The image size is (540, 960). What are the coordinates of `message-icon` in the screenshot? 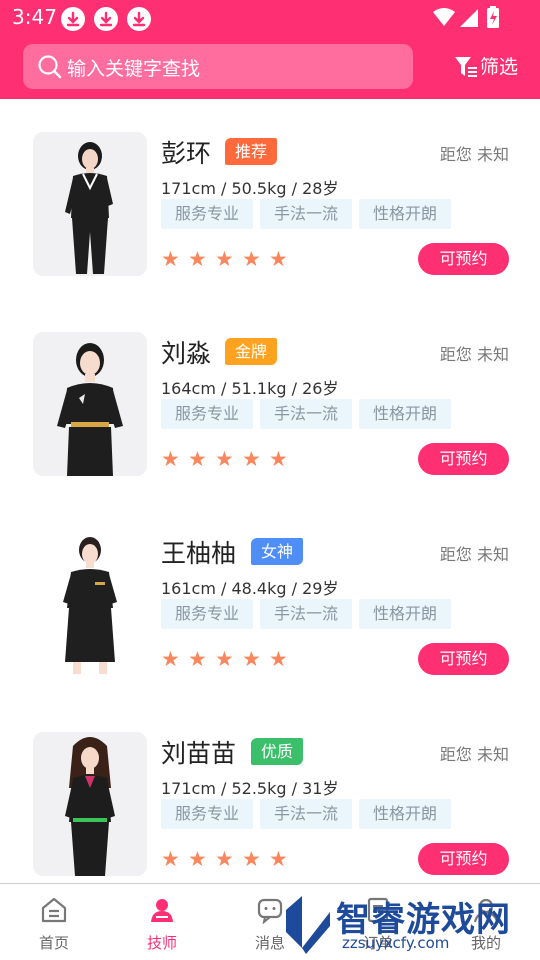 It's located at (270, 911).